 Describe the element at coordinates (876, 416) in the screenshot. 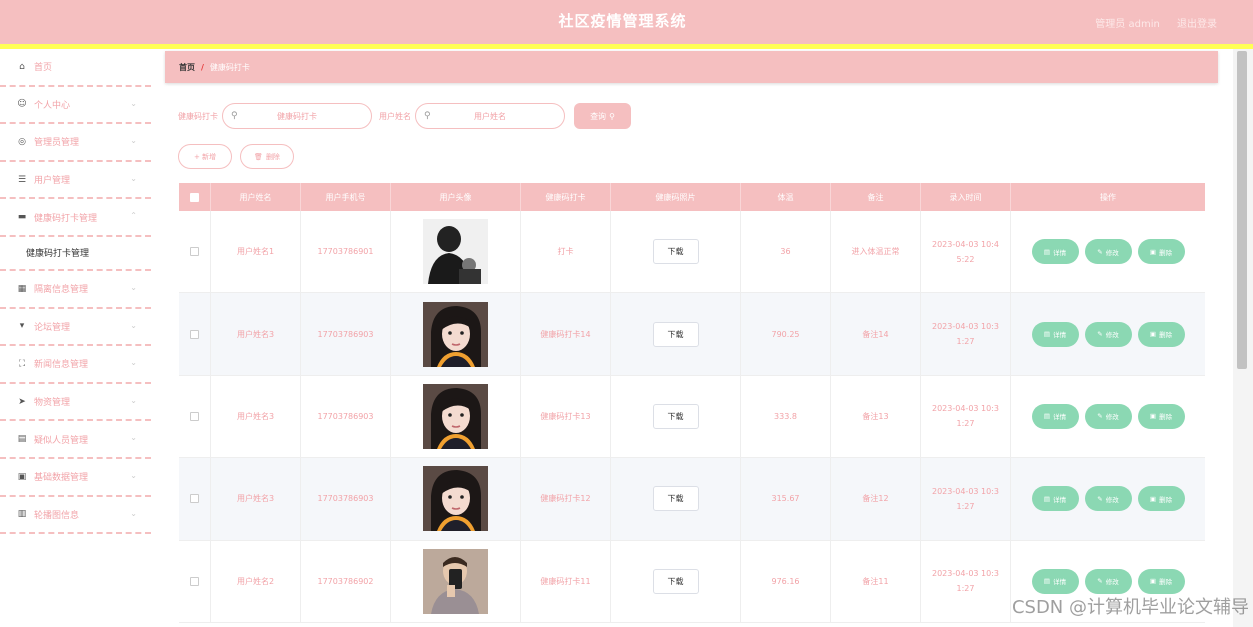

I see `cell-note: 备注13` at that location.